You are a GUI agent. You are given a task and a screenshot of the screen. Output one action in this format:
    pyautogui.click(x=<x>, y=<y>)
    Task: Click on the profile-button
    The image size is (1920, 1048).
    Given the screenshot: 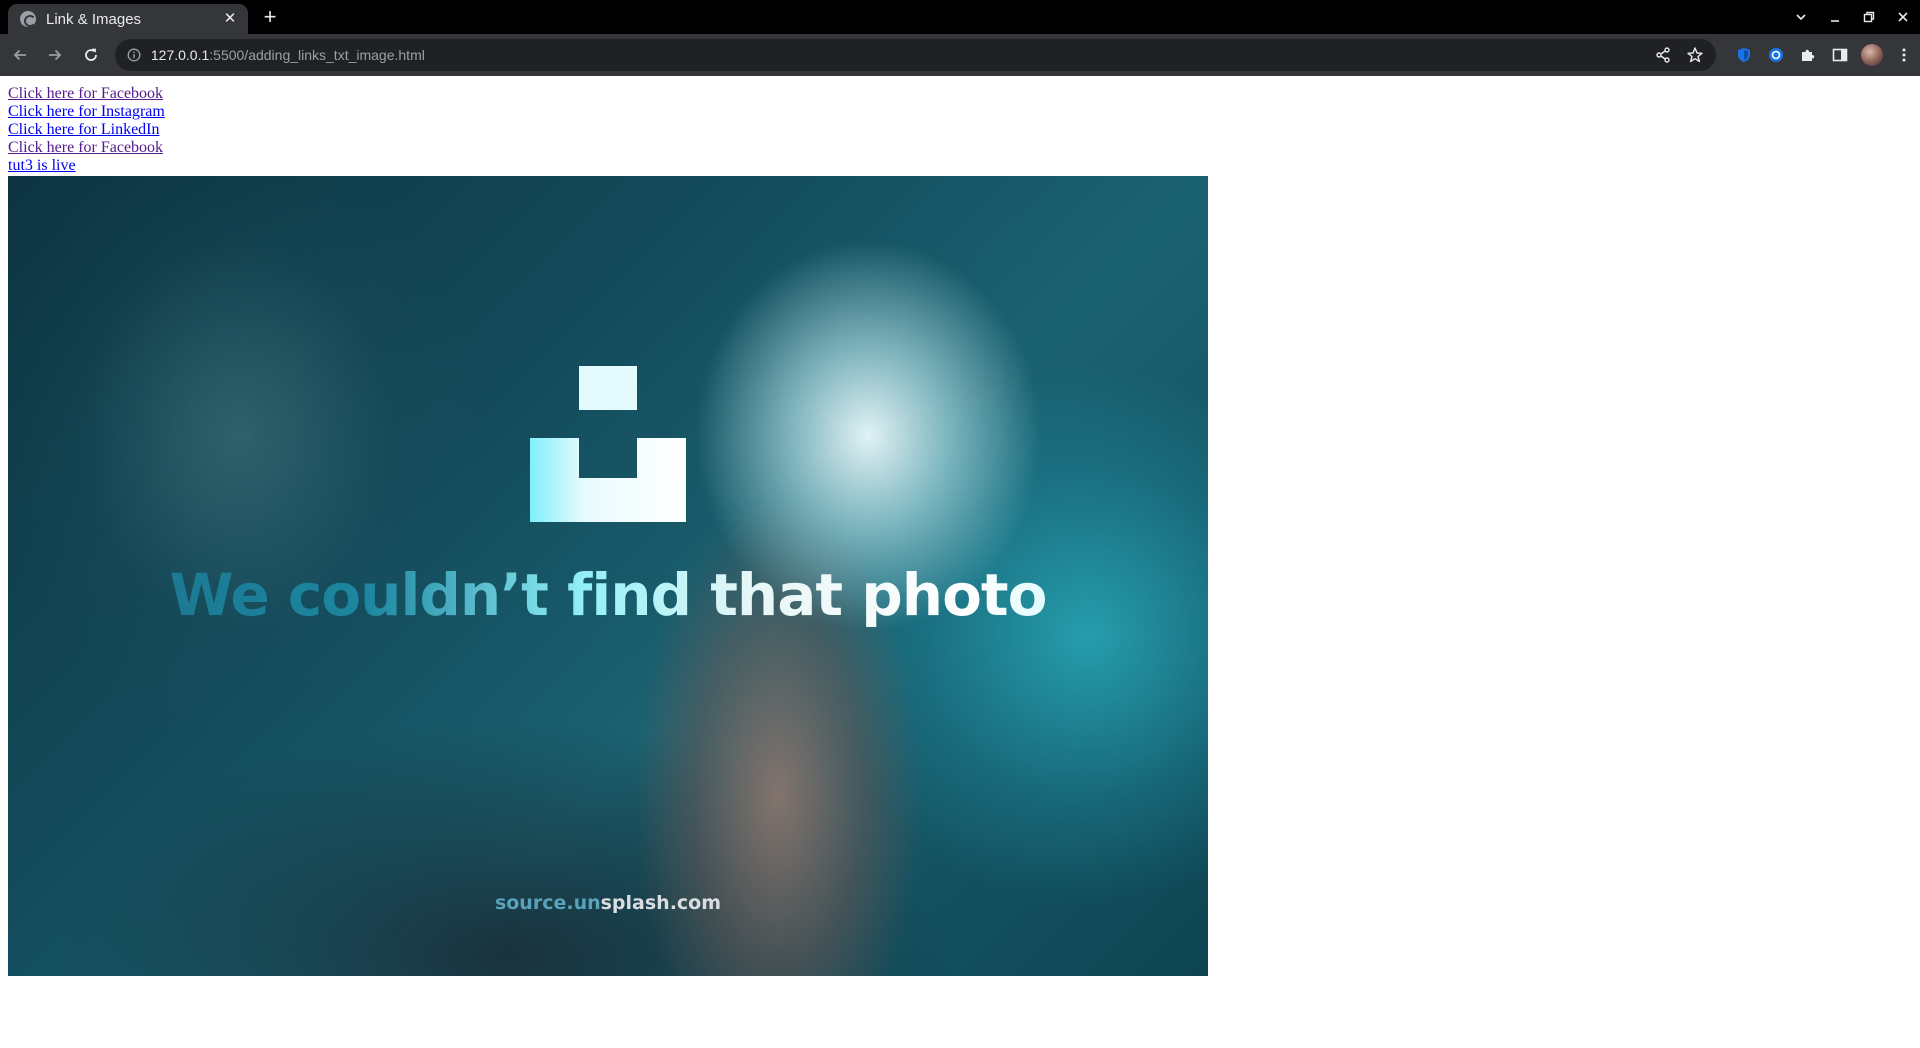 What is the action you would take?
    pyautogui.click(x=1872, y=55)
    